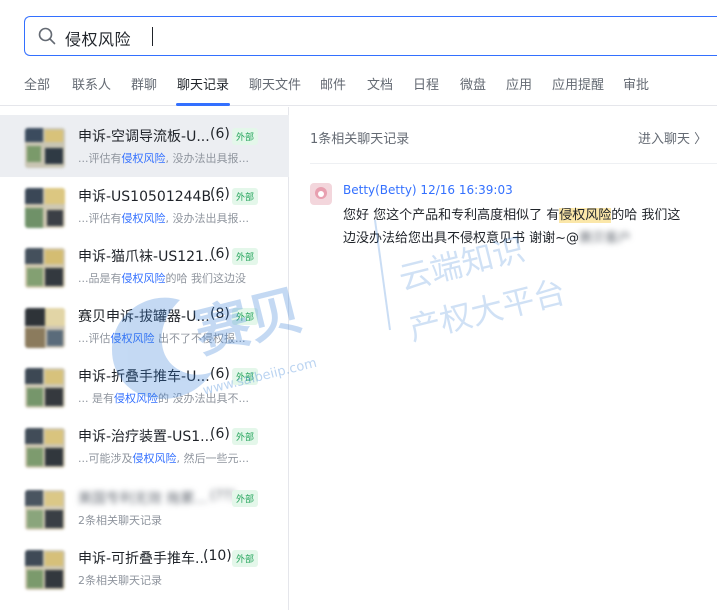  Describe the element at coordinates (513, 163) in the screenshot. I see `divider` at that location.